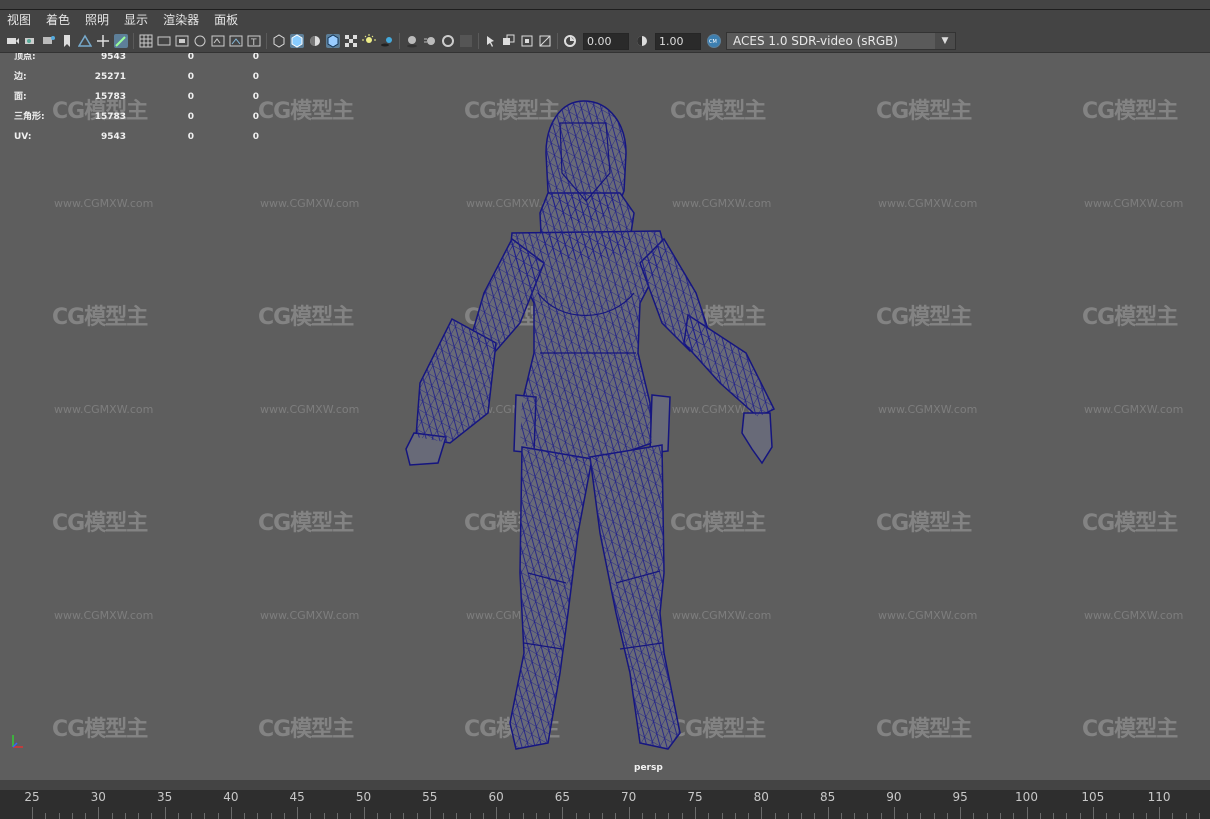 This screenshot has height=819, width=1210. Describe the element at coordinates (136, 20) in the screenshot. I see `menu-show: 显示` at that location.